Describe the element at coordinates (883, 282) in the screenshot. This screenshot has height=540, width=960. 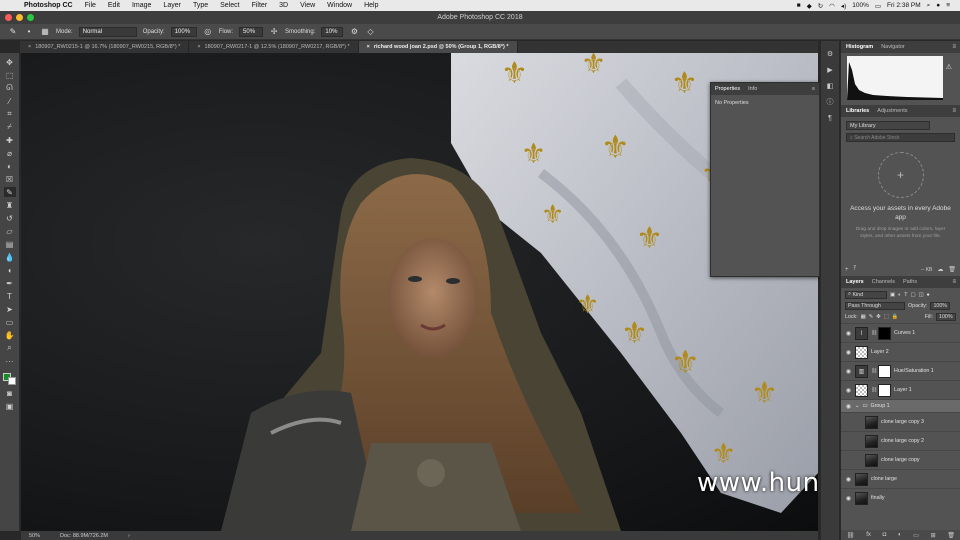
I see `tab-channels: Channels` at that location.